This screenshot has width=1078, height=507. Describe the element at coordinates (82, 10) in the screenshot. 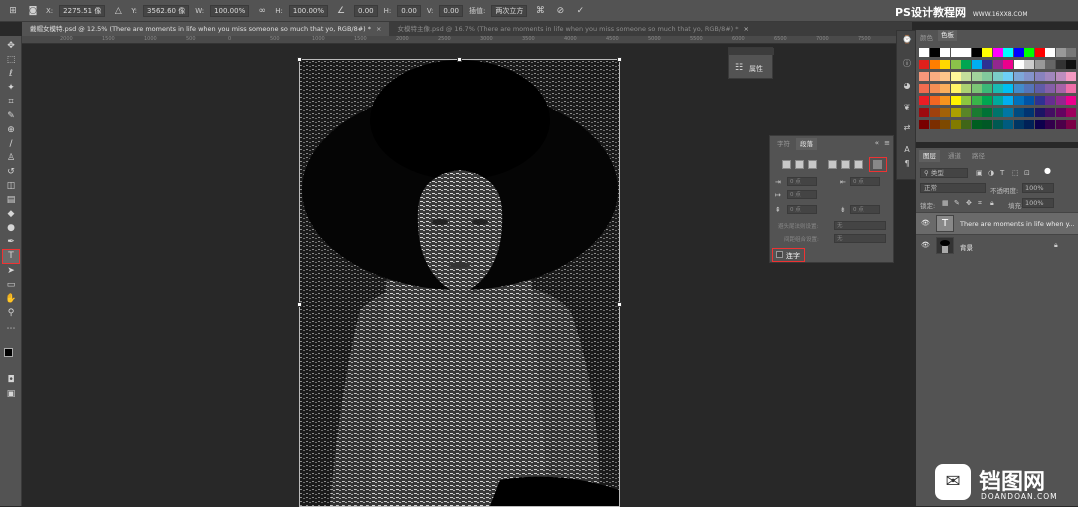

I see `x-field: 2275.51 像` at that location.